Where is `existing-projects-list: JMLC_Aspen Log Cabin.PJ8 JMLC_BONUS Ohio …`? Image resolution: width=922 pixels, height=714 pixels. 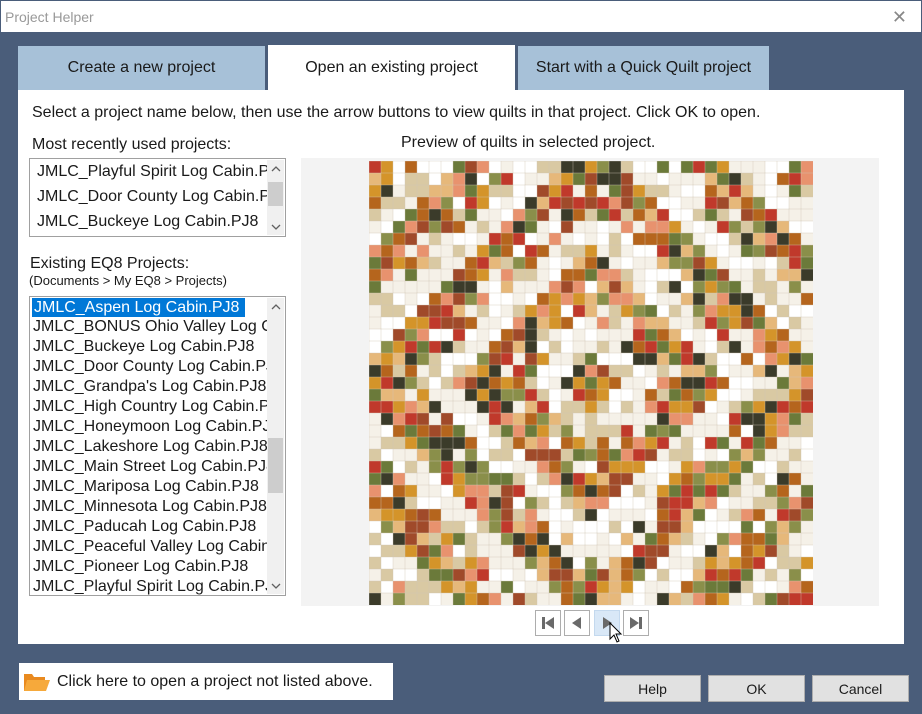
existing-projects-list: JMLC_Aspen Log Cabin.PJ8 JMLC_BONUS Ohio … is located at coordinates (157, 446).